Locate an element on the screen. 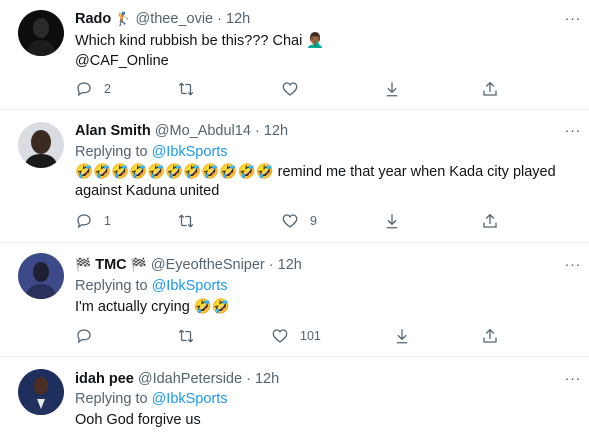 The image size is (589, 433). reply-button: 2 is located at coordinates (93, 89).